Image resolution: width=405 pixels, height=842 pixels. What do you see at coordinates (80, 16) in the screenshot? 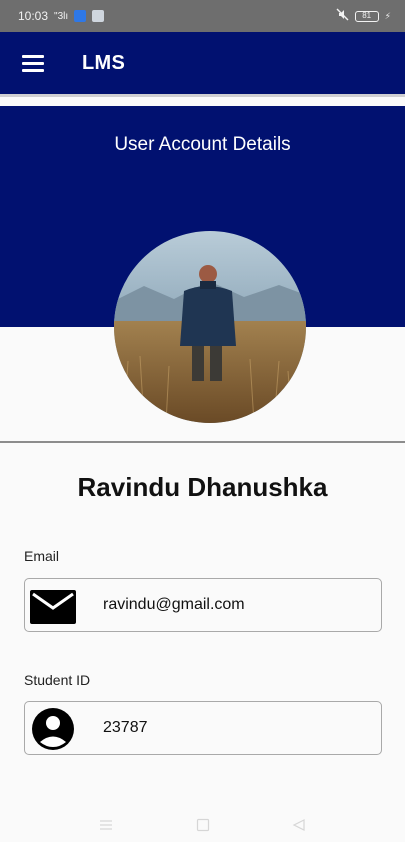
I see `bluetooth-icon` at bounding box center [80, 16].